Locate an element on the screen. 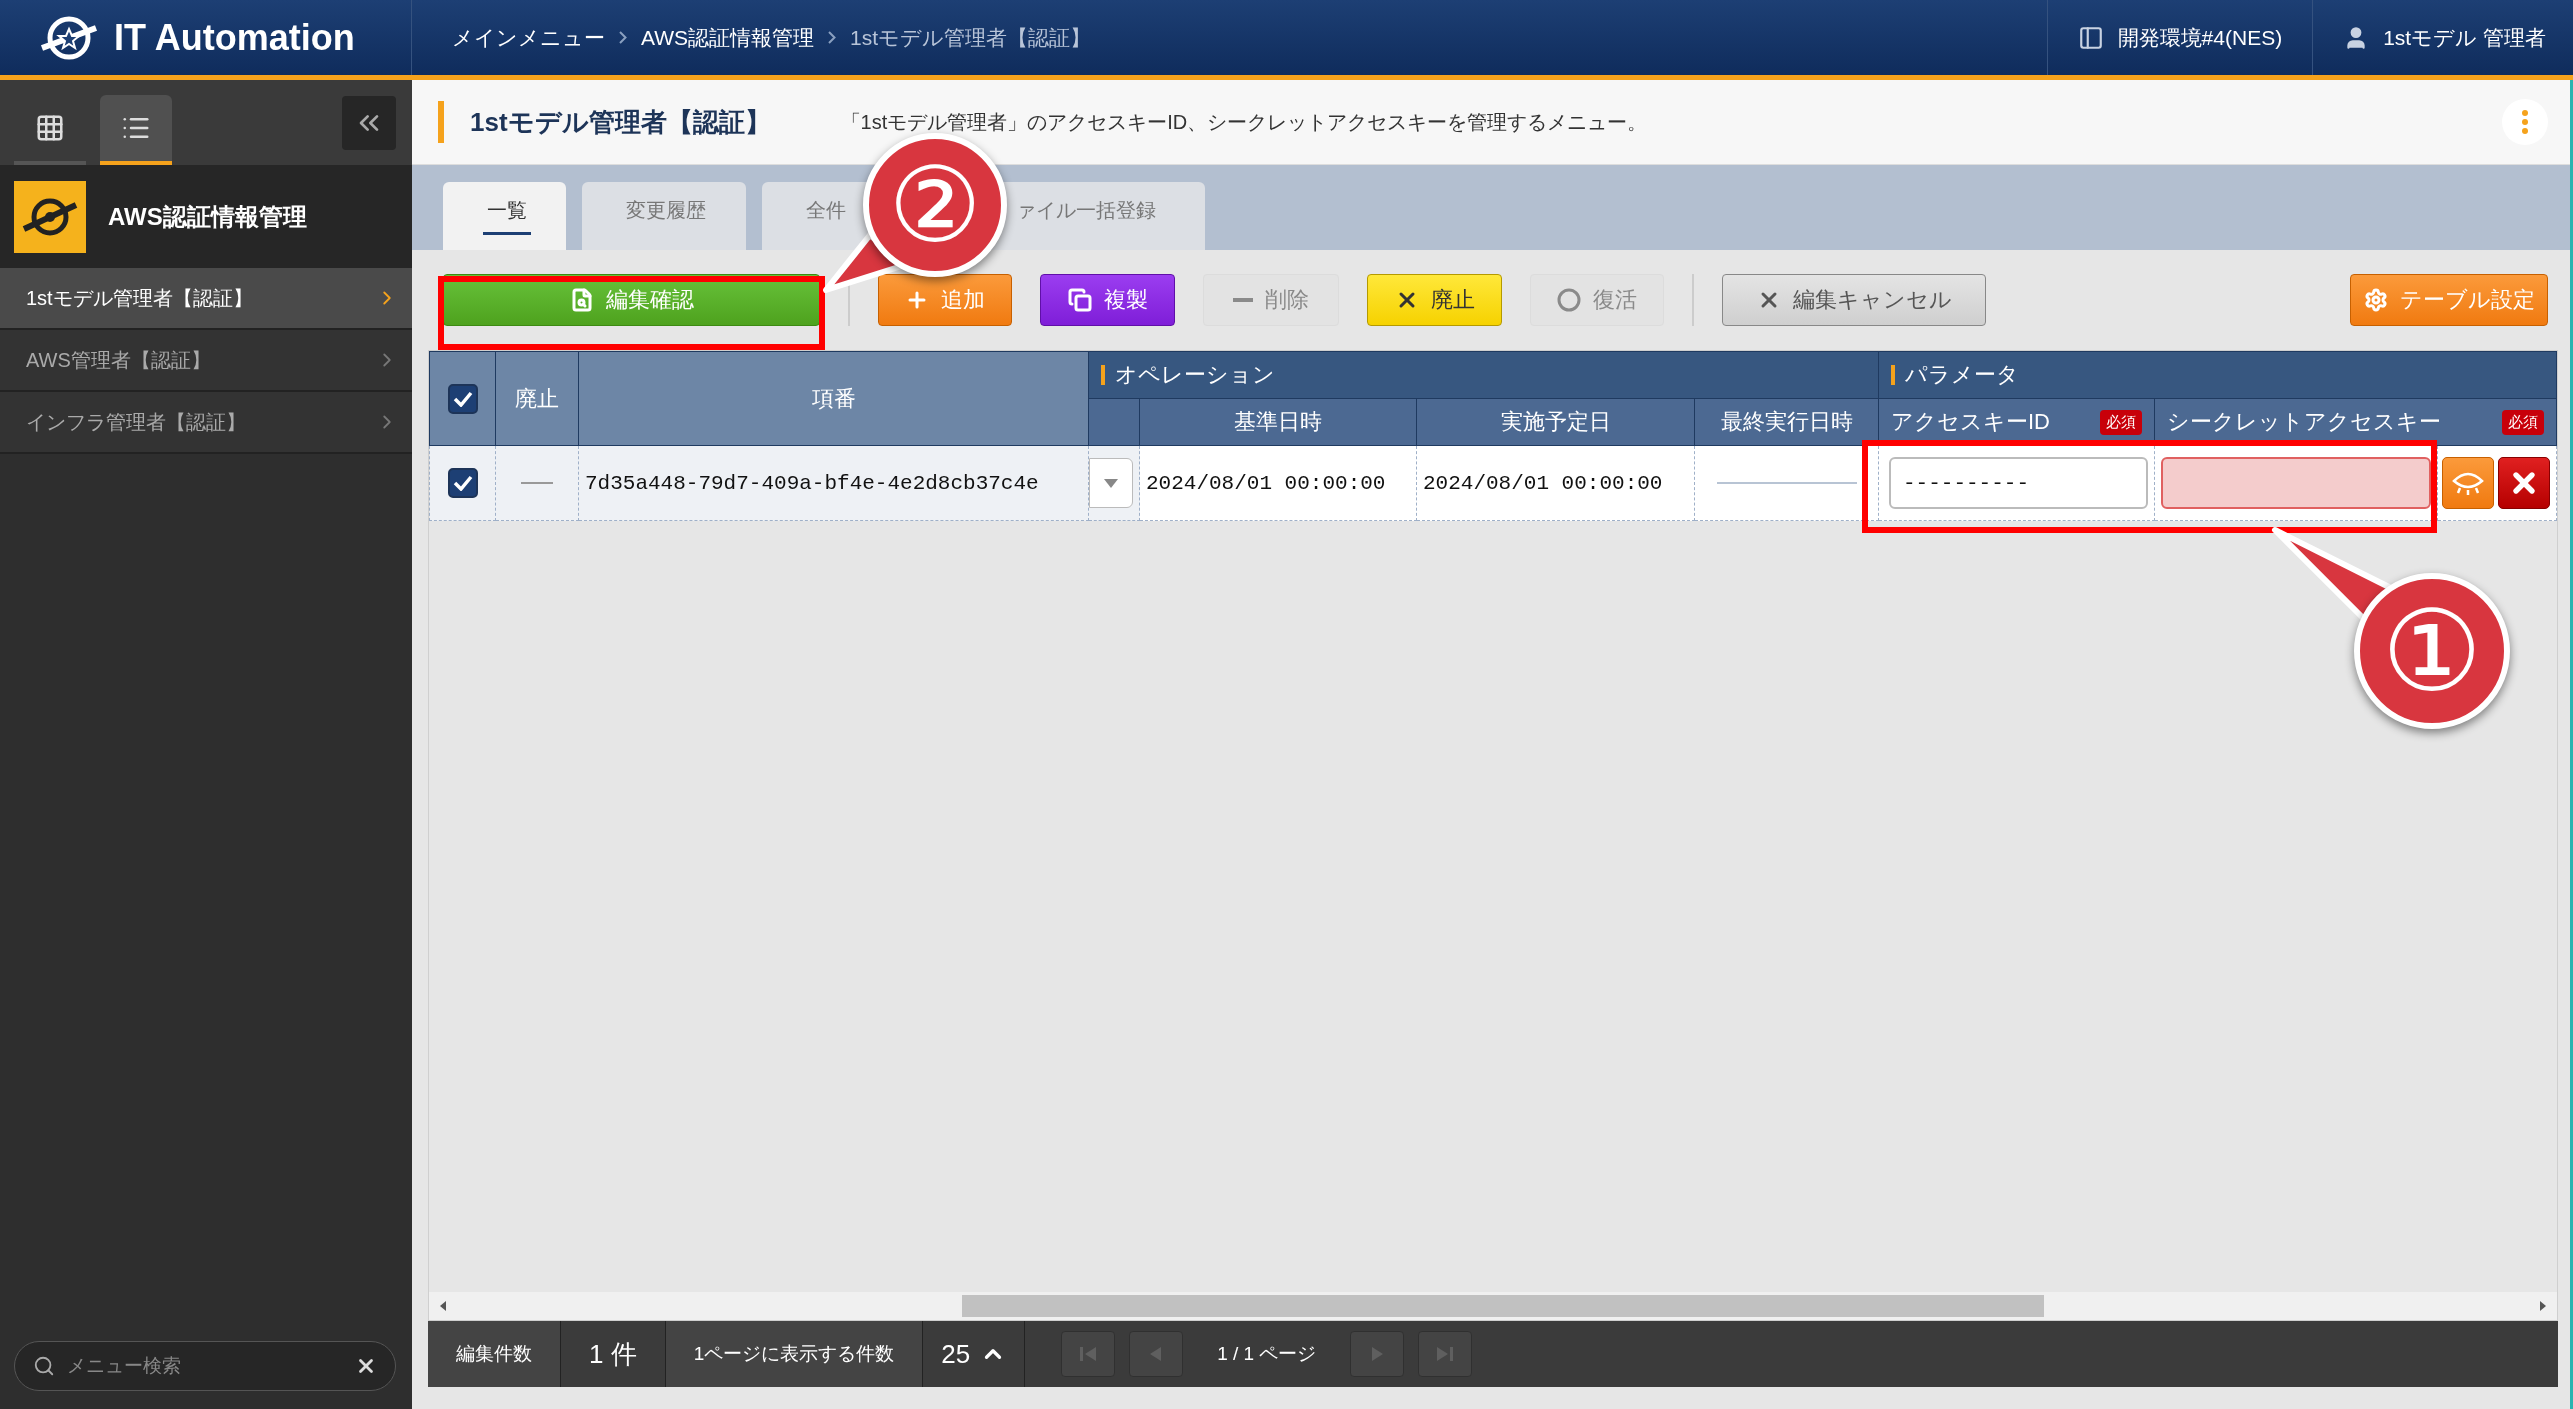 Image resolution: width=2573 pixels, height=1409 pixels. column-header: 項番 is located at coordinates (833, 398).